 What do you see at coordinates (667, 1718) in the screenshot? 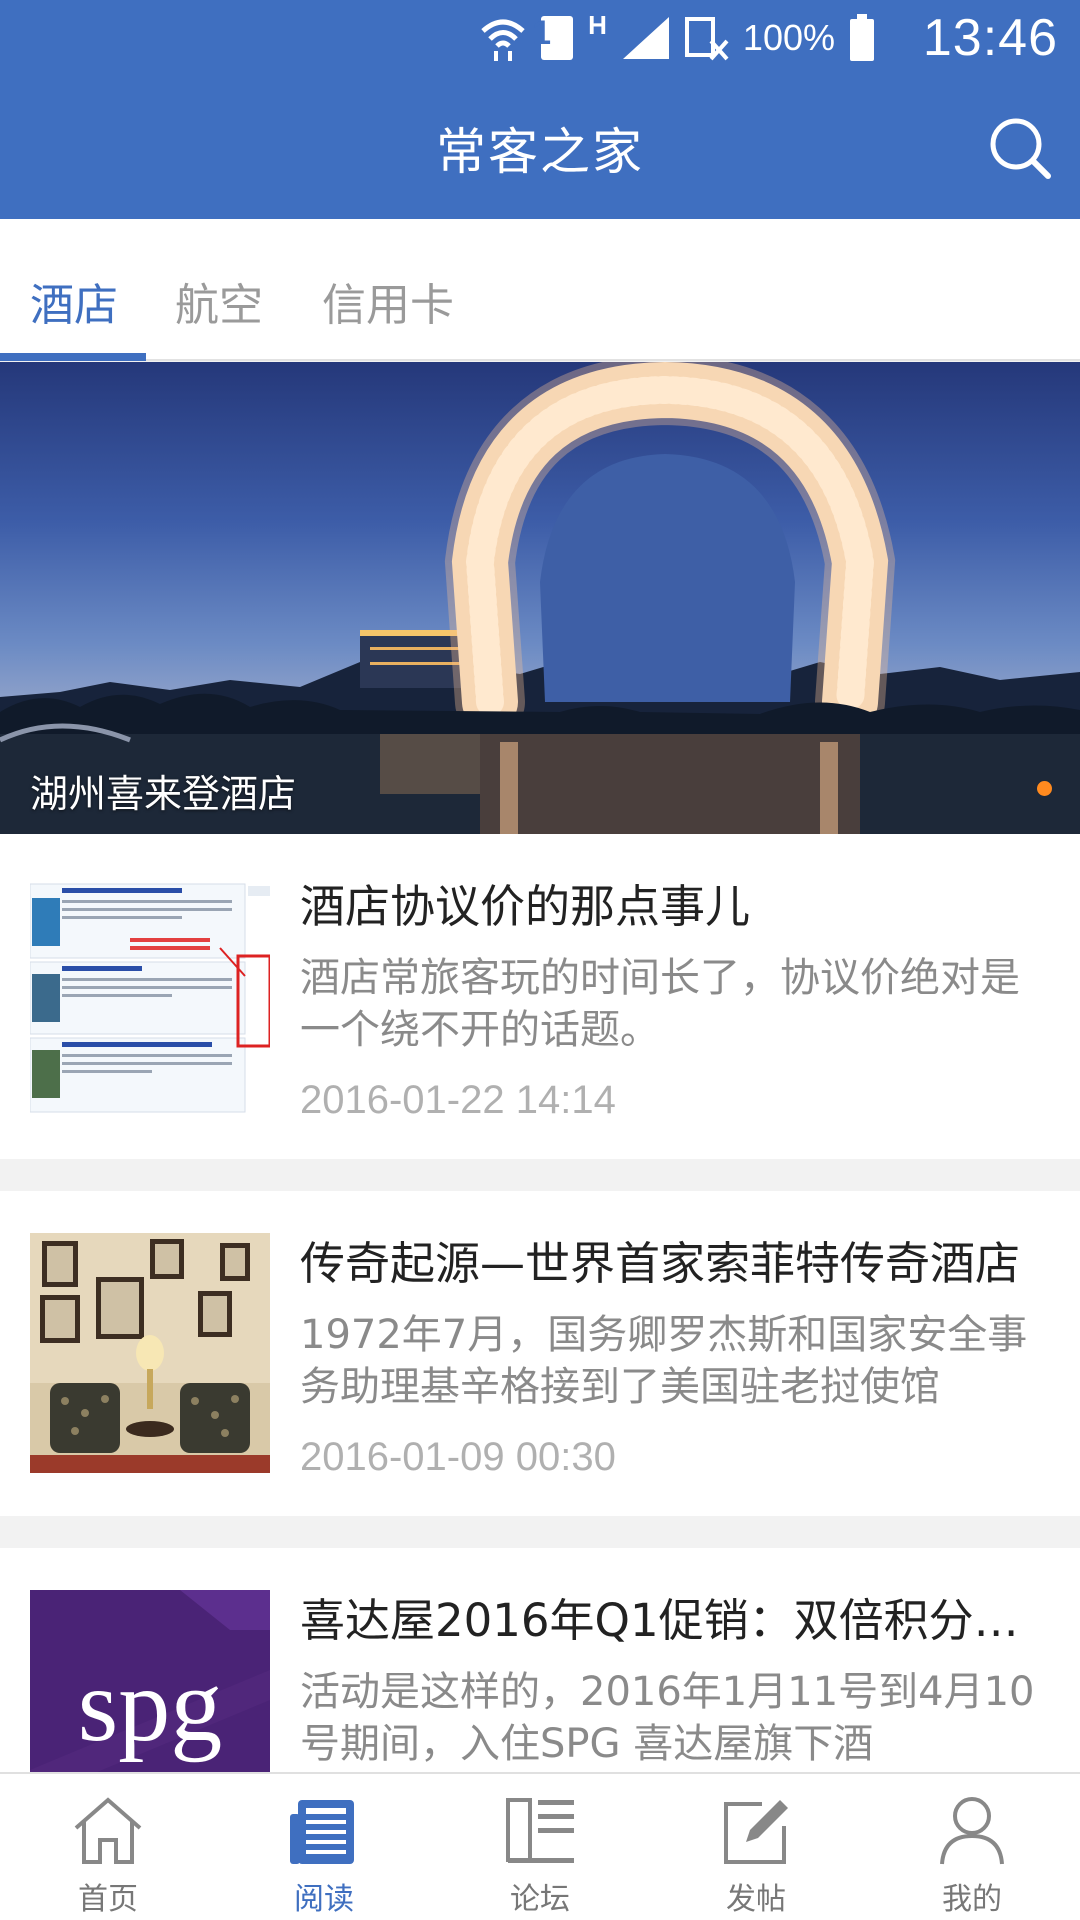
I see `article-summary: 活动是这样的，2016年1月11号到4月10号期间，入住SPG 喜达屋旗下酒` at bounding box center [667, 1718].